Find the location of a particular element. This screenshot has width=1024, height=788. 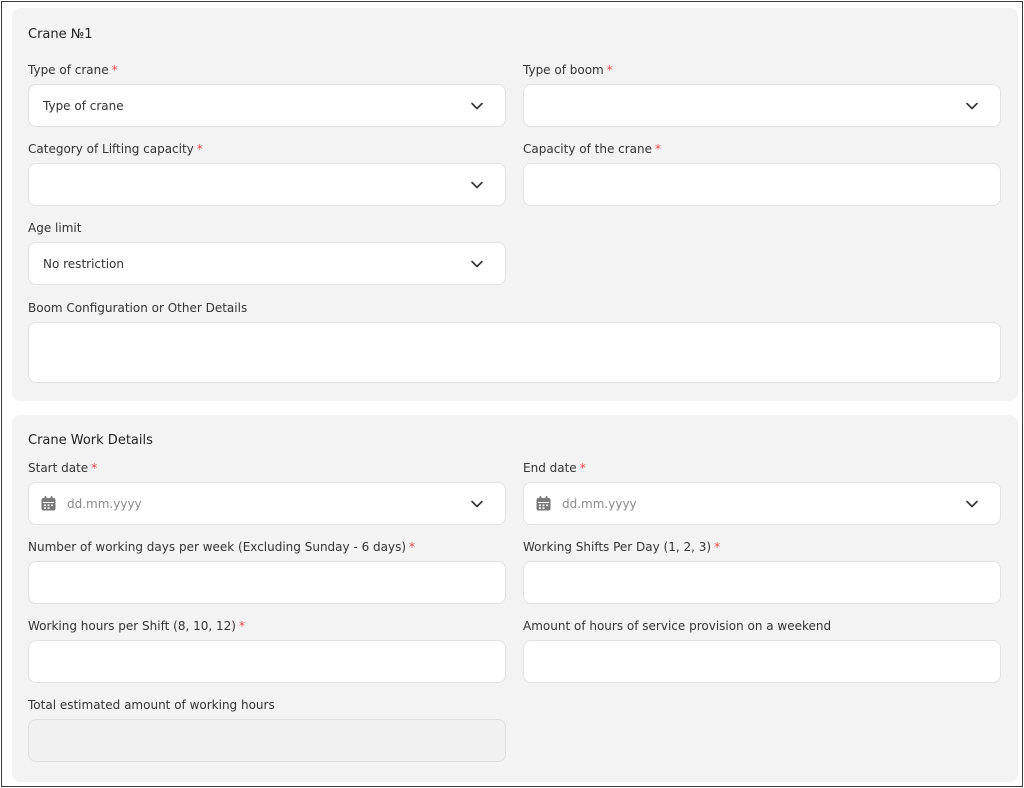

type-of-crane-select: Type of crane is located at coordinates (267, 105).